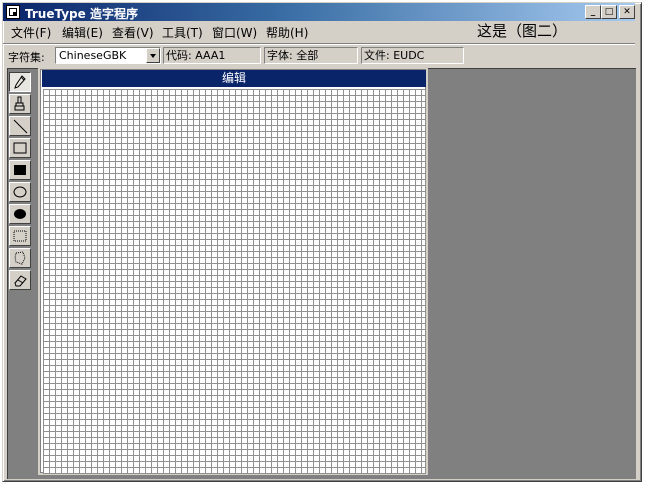 This screenshot has height=486, width=646. What do you see at coordinates (234, 32) in the screenshot?
I see `menu-window: 窗口(W)` at bounding box center [234, 32].